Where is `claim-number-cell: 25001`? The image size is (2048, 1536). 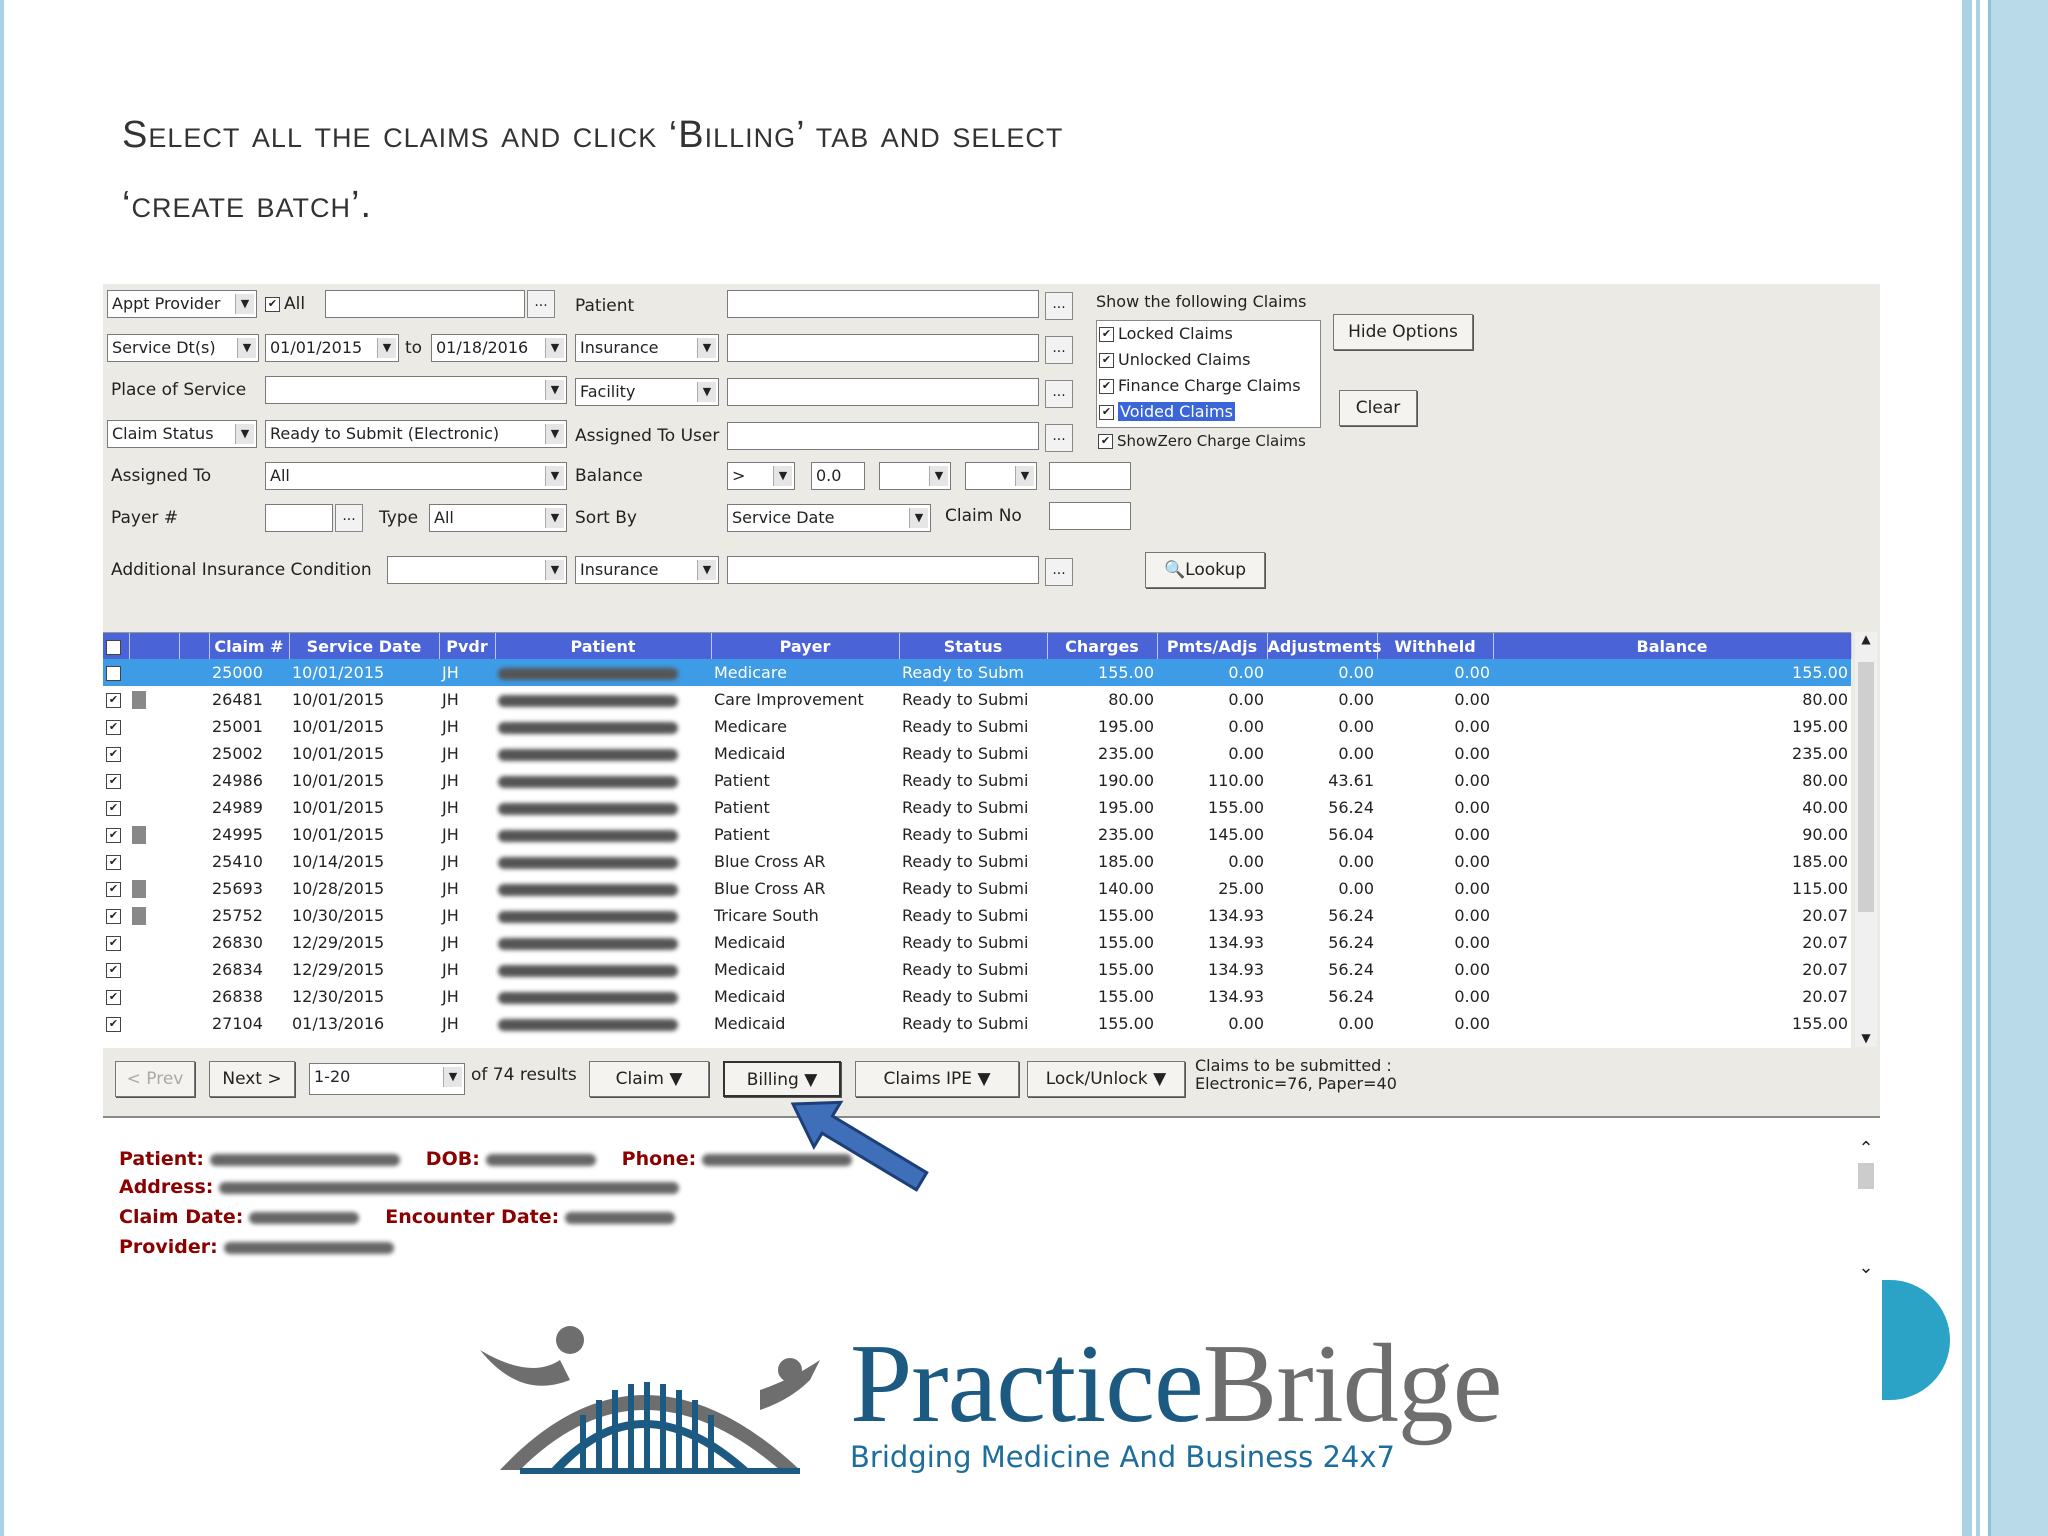 claim-number-cell: 25001 is located at coordinates (249, 726).